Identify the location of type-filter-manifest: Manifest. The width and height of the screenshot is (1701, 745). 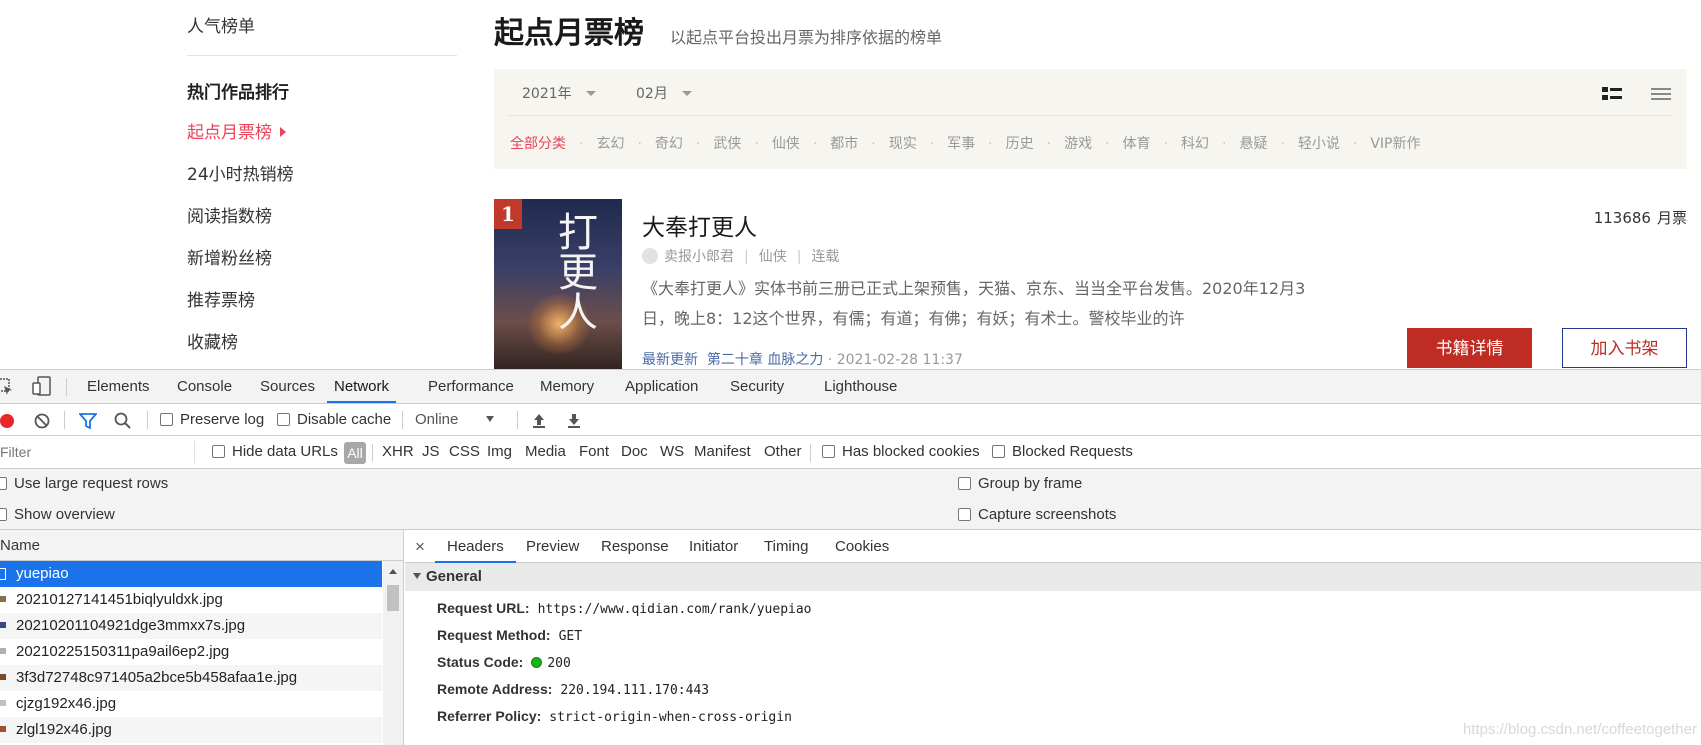
(722, 451).